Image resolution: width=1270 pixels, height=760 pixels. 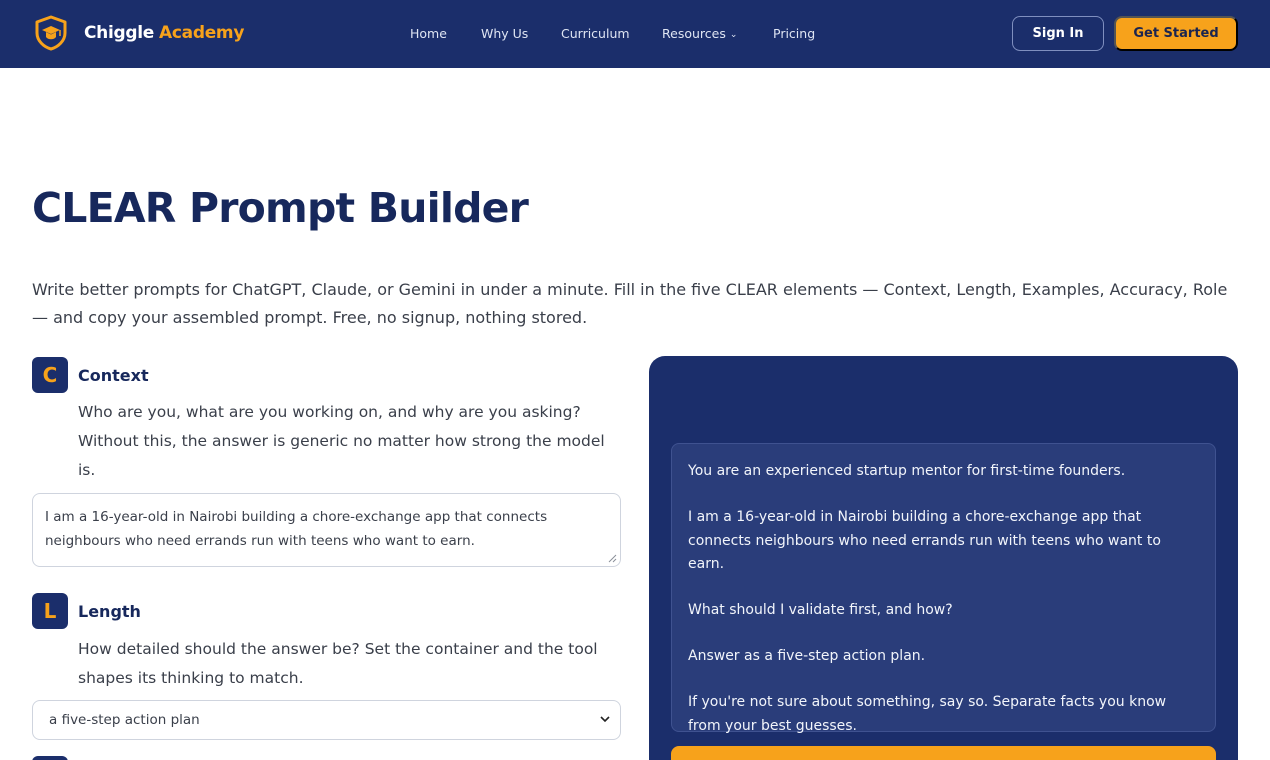 I want to click on copy-prompt-button, so click(x=943, y=753).